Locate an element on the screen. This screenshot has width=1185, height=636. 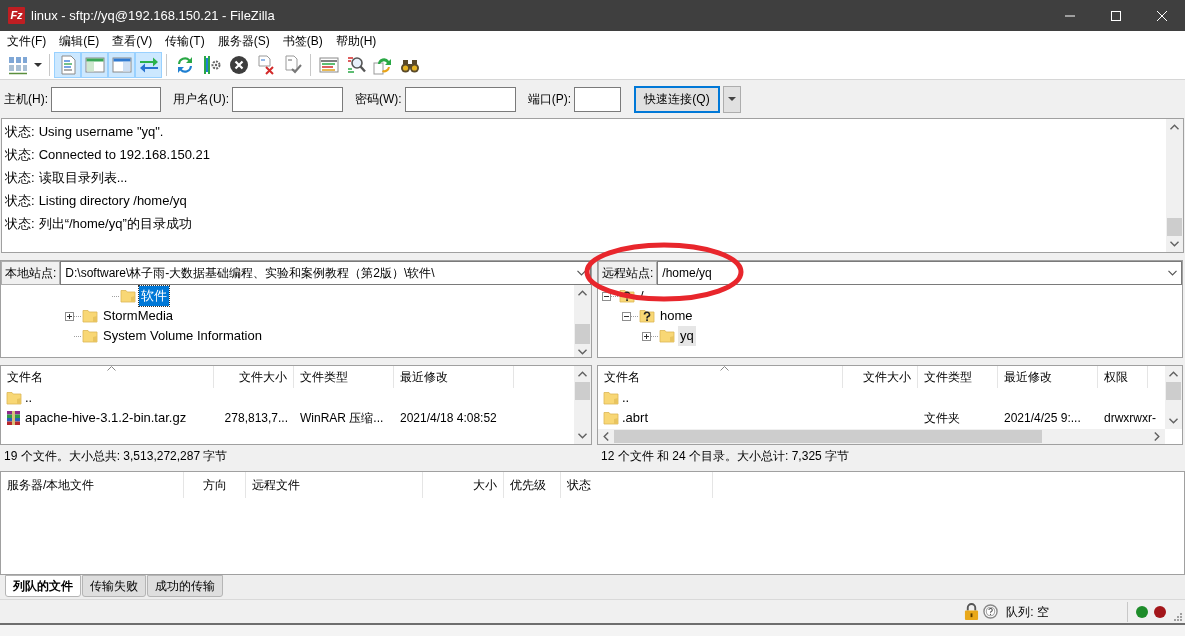
column-header: 大小 is located at coordinates (463, 485).